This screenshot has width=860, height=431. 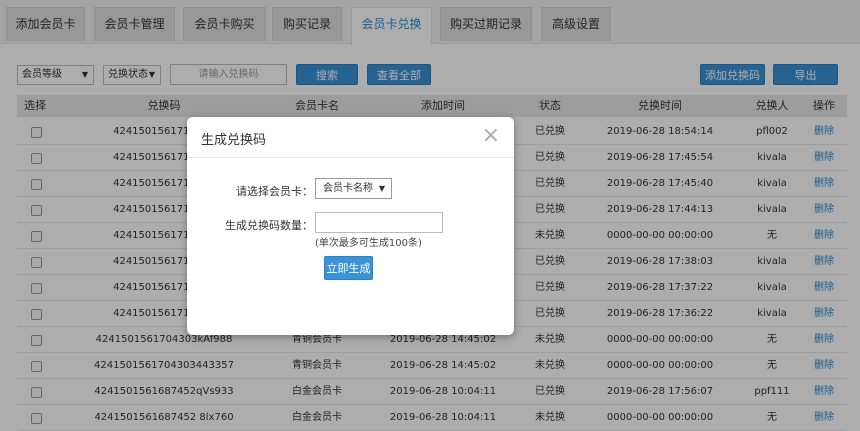 I want to click on code-count-input, so click(x=379, y=222).